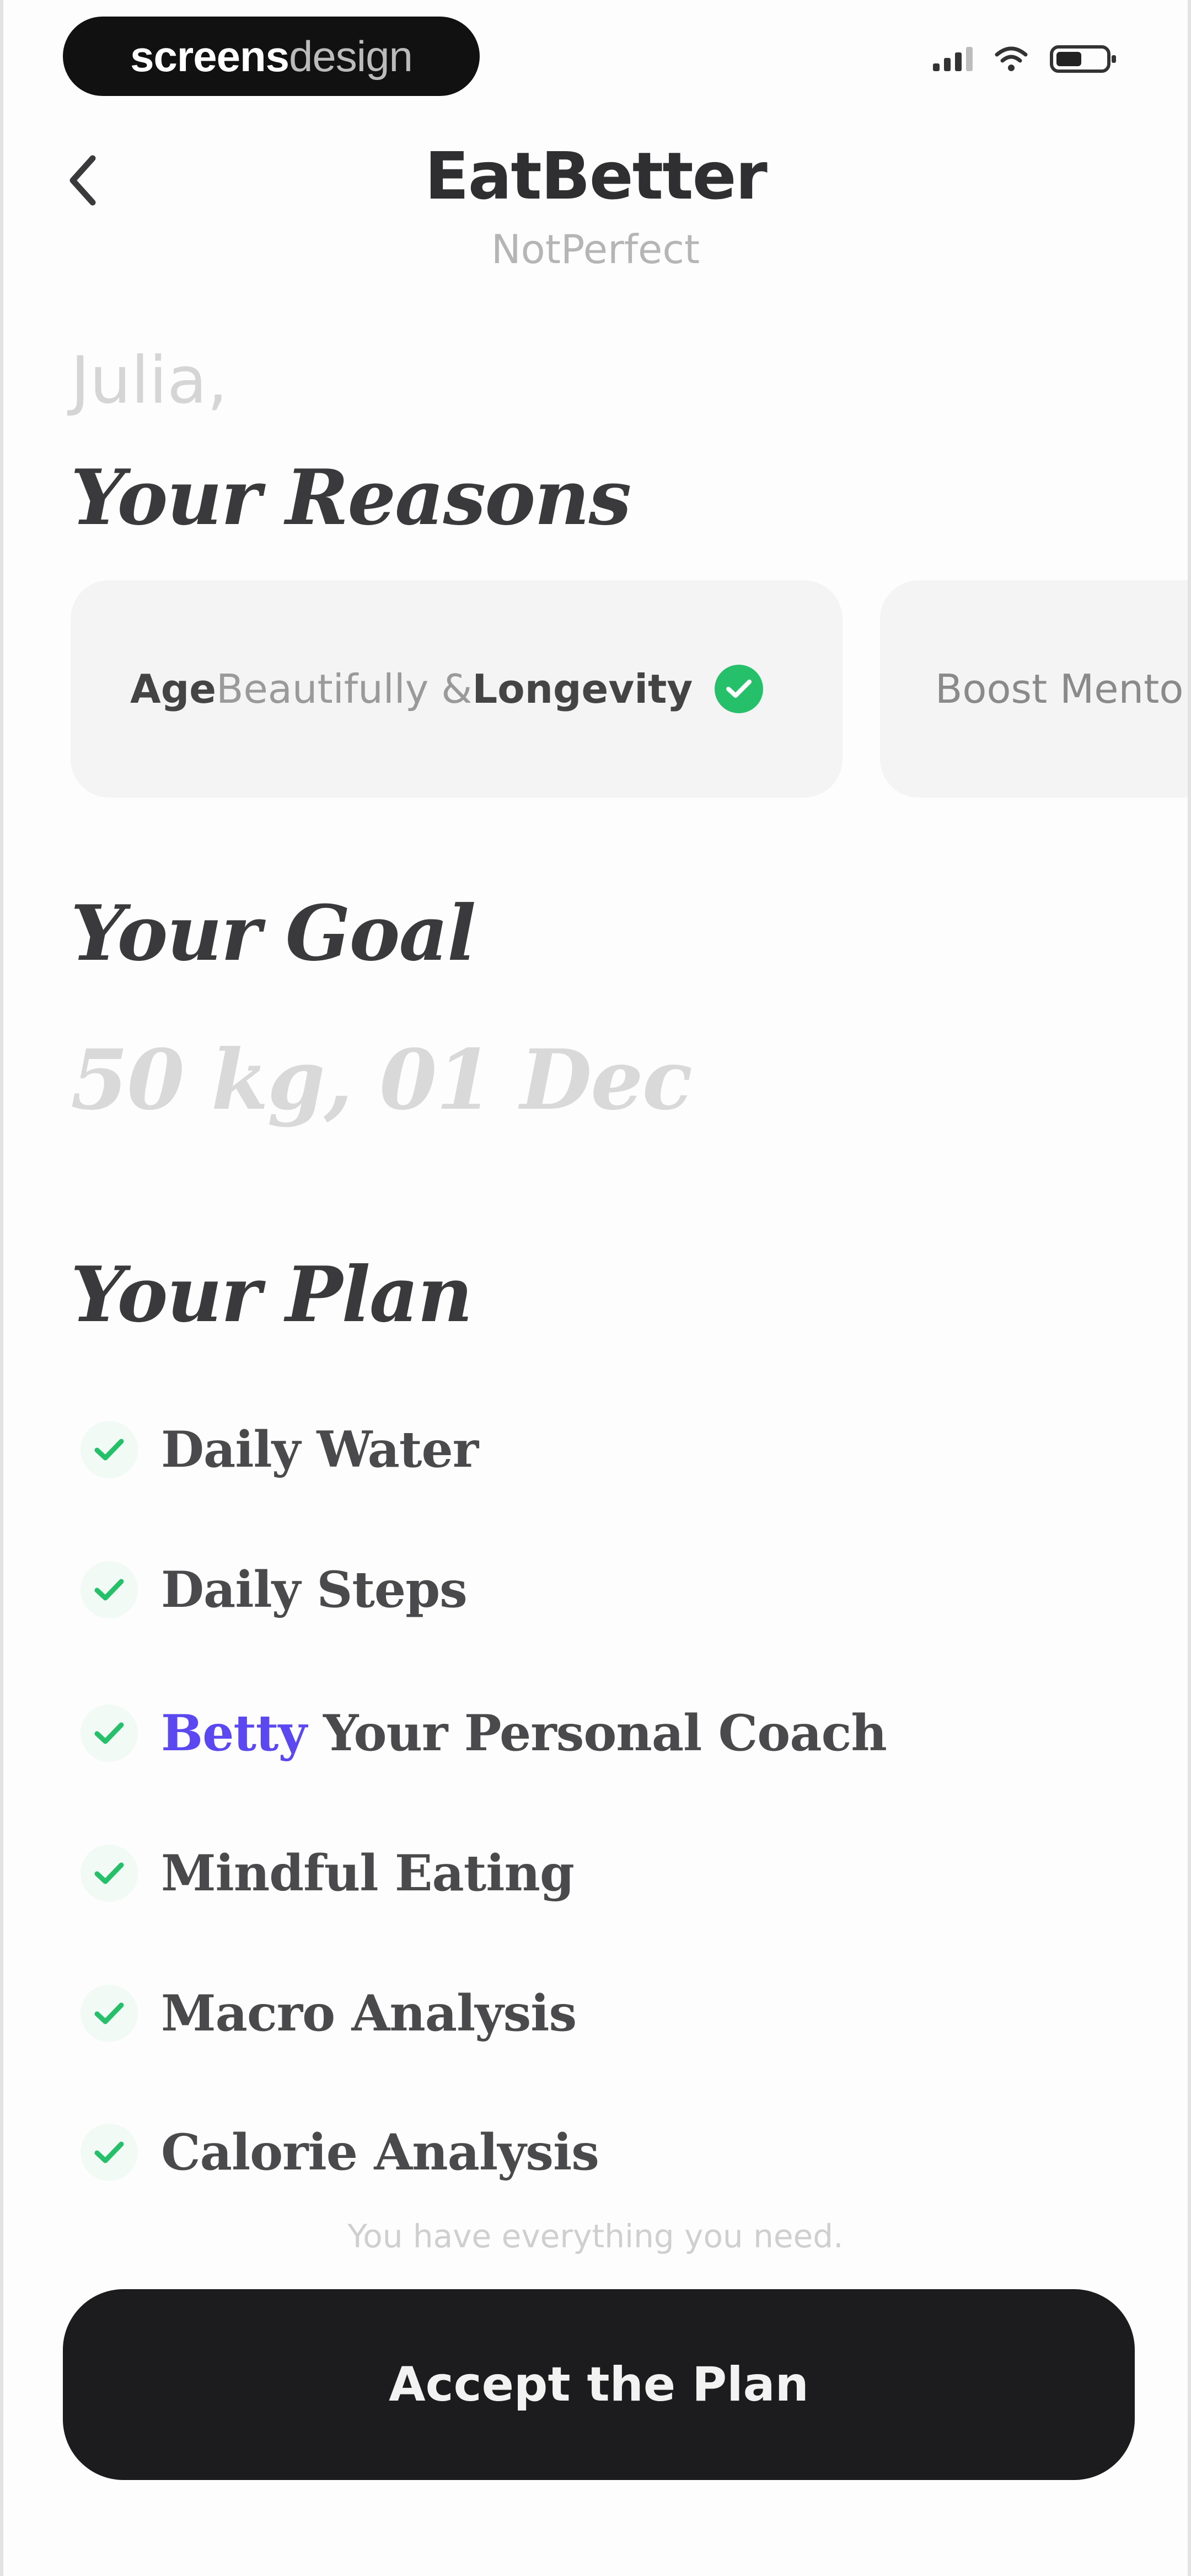  I want to click on plan-item-label: Your Personal Coach, so click(596, 1733).